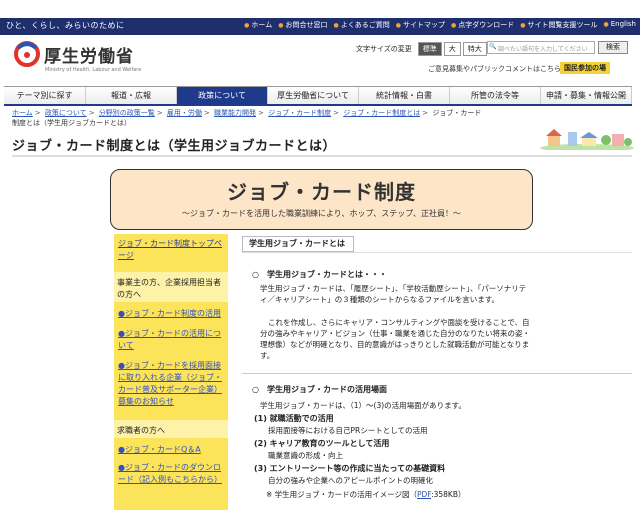 The height and width of the screenshot is (510, 640). I want to click on use-case-title: (1) 就職活動での活用, so click(294, 418).